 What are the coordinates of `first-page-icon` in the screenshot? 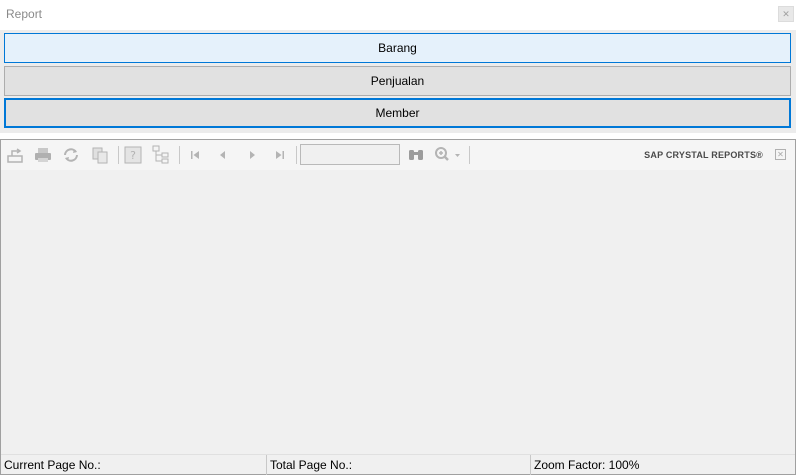 It's located at (195, 155).